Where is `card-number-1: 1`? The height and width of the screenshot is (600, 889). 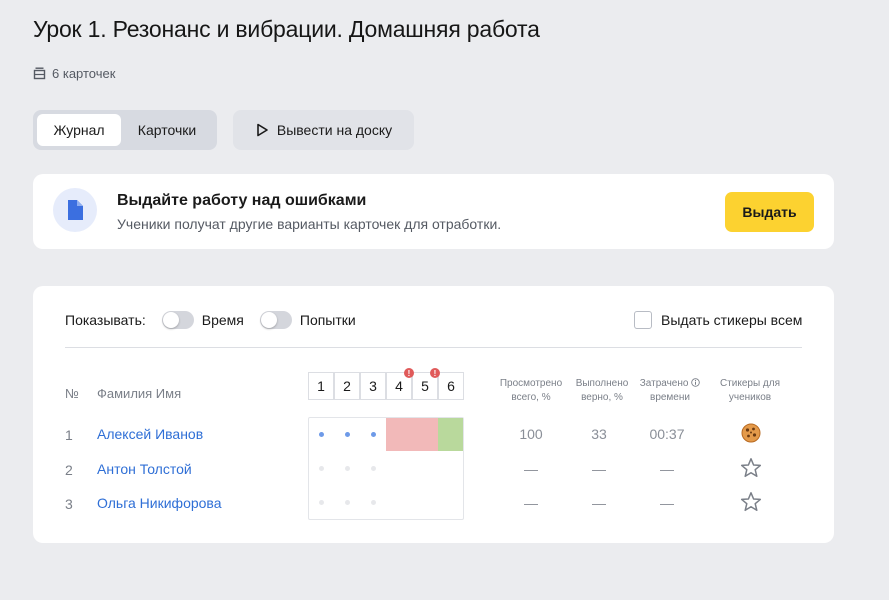 card-number-1: 1 is located at coordinates (321, 386).